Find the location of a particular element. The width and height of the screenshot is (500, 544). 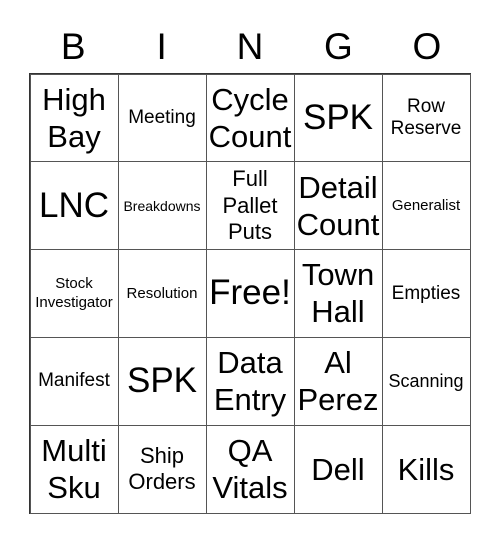

cell-label: QA Vitals is located at coordinates (250, 469).